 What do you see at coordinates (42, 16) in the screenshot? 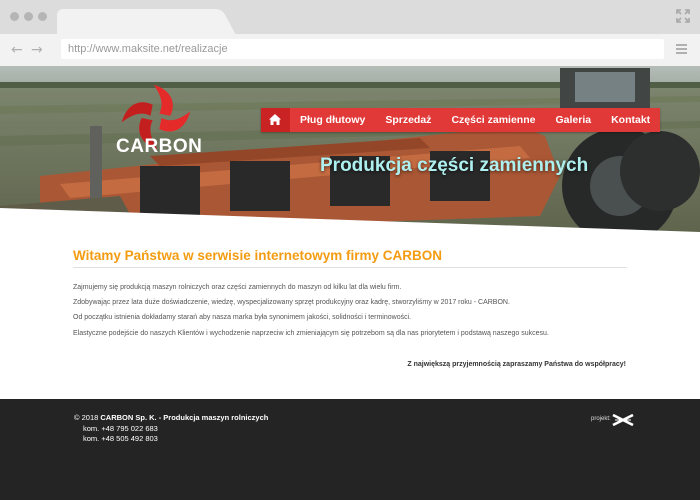
I see `window-maximize-dot` at bounding box center [42, 16].